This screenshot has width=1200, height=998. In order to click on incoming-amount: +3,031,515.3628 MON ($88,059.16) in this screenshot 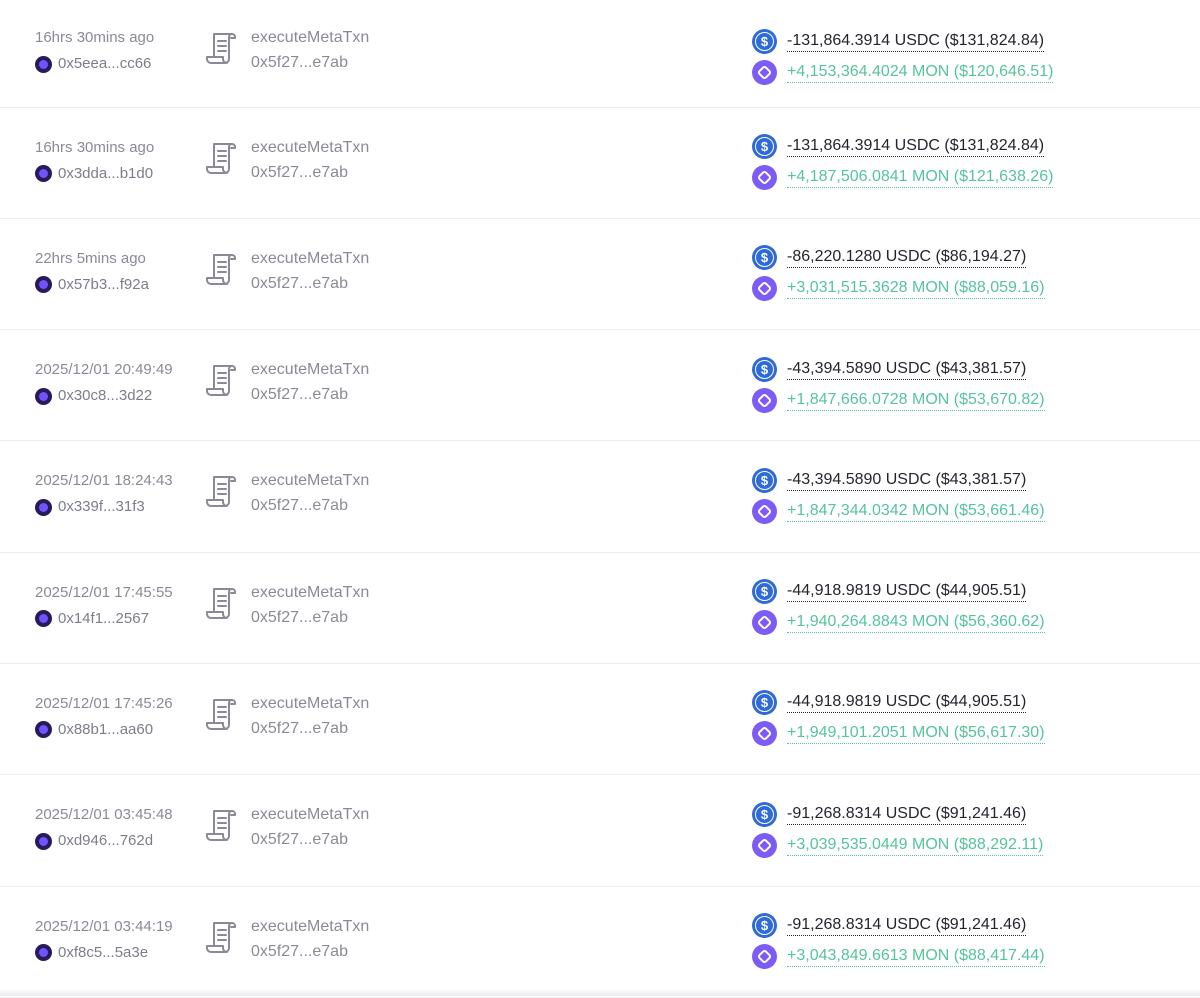, I will do `click(916, 289)`.